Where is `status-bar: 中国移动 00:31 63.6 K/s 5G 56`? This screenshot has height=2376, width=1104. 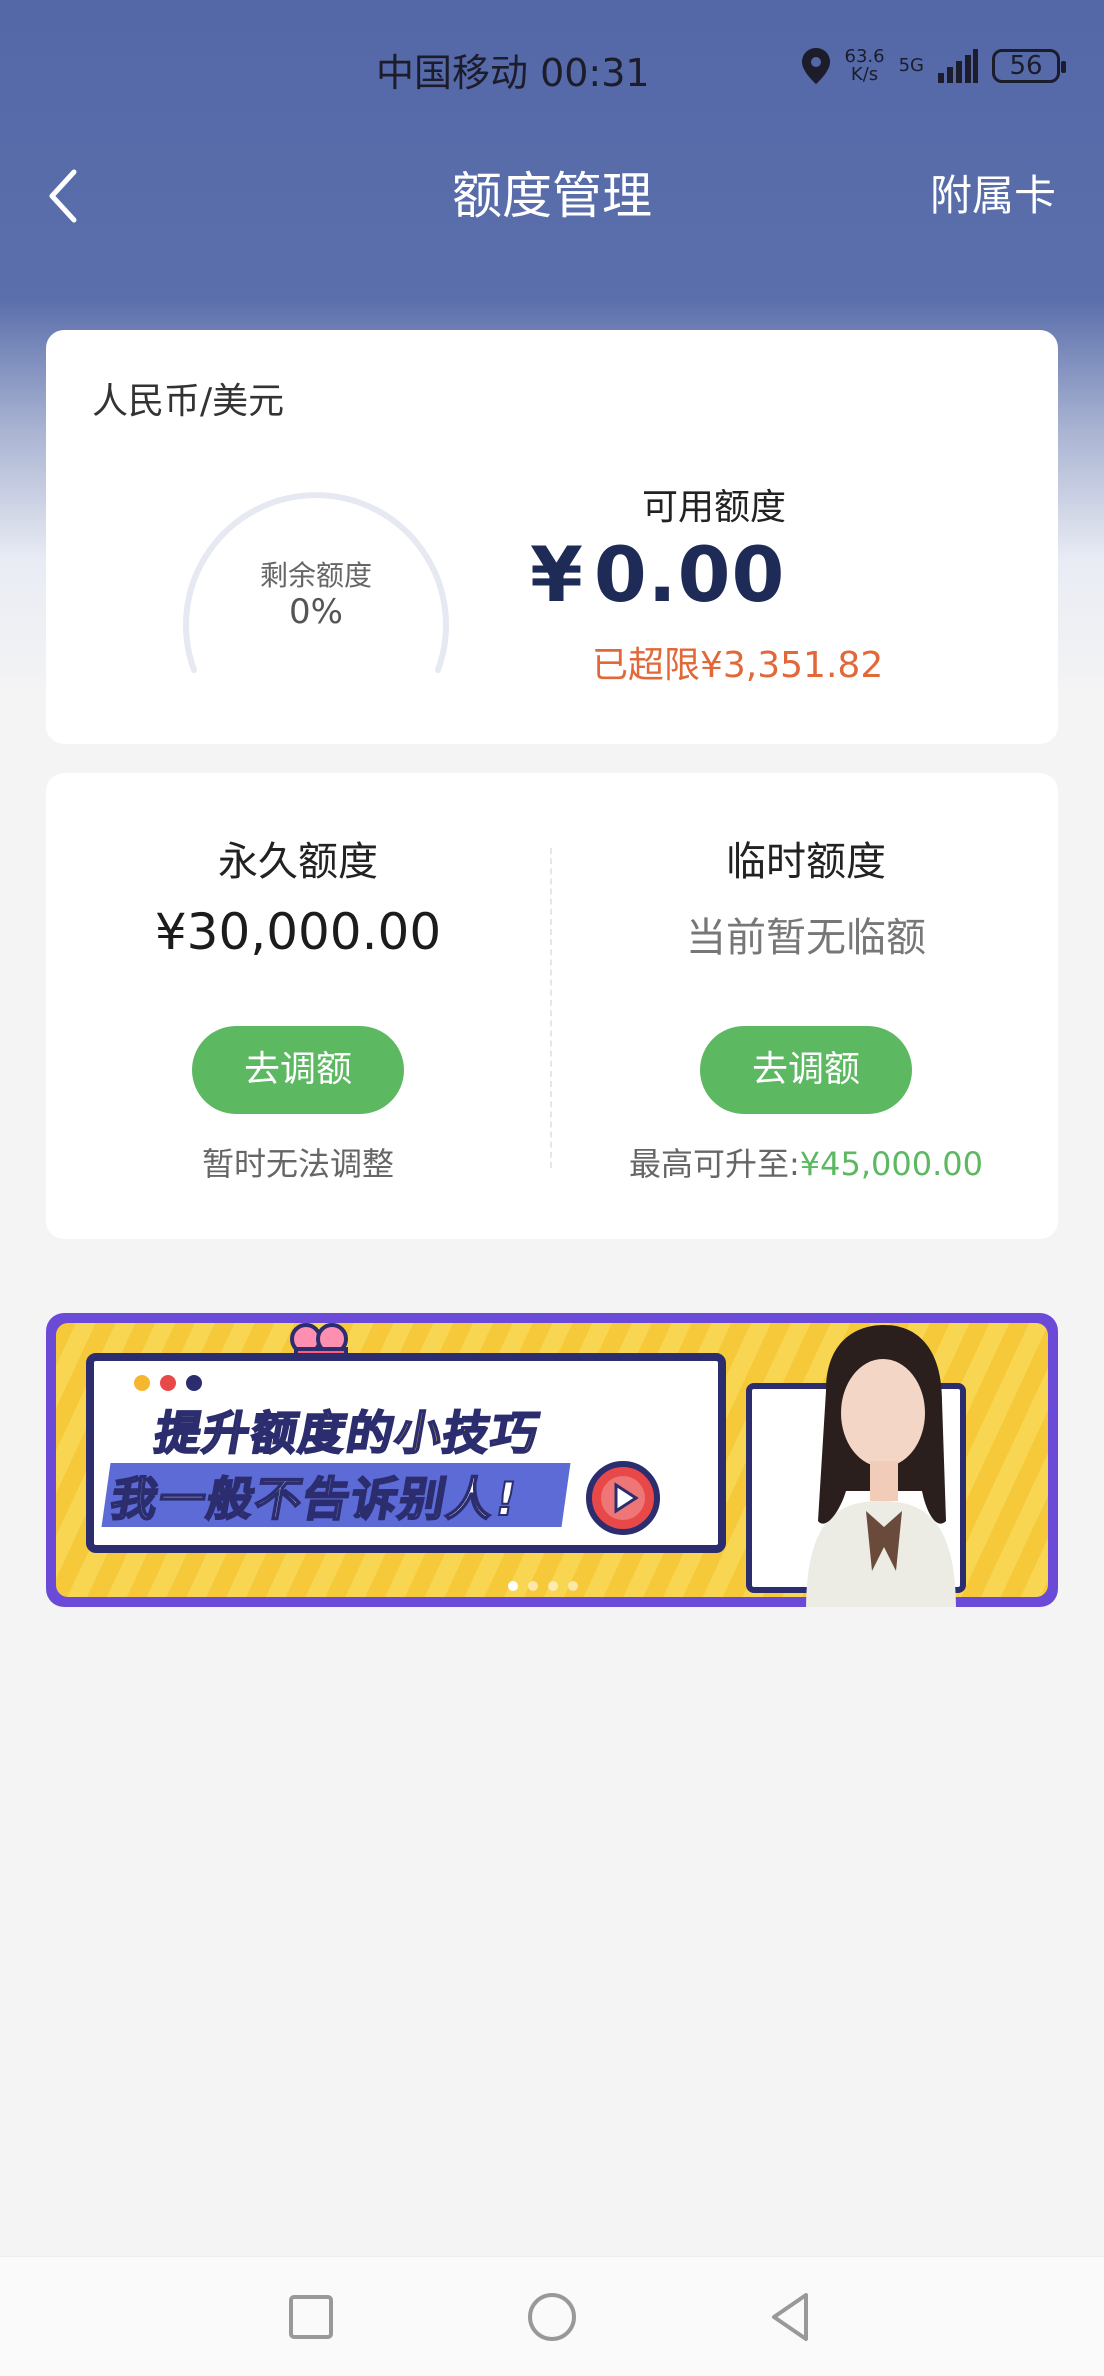 status-bar: 中国移动 00:31 63.6 K/s 5G 56 is located at coordinates (552, 68).